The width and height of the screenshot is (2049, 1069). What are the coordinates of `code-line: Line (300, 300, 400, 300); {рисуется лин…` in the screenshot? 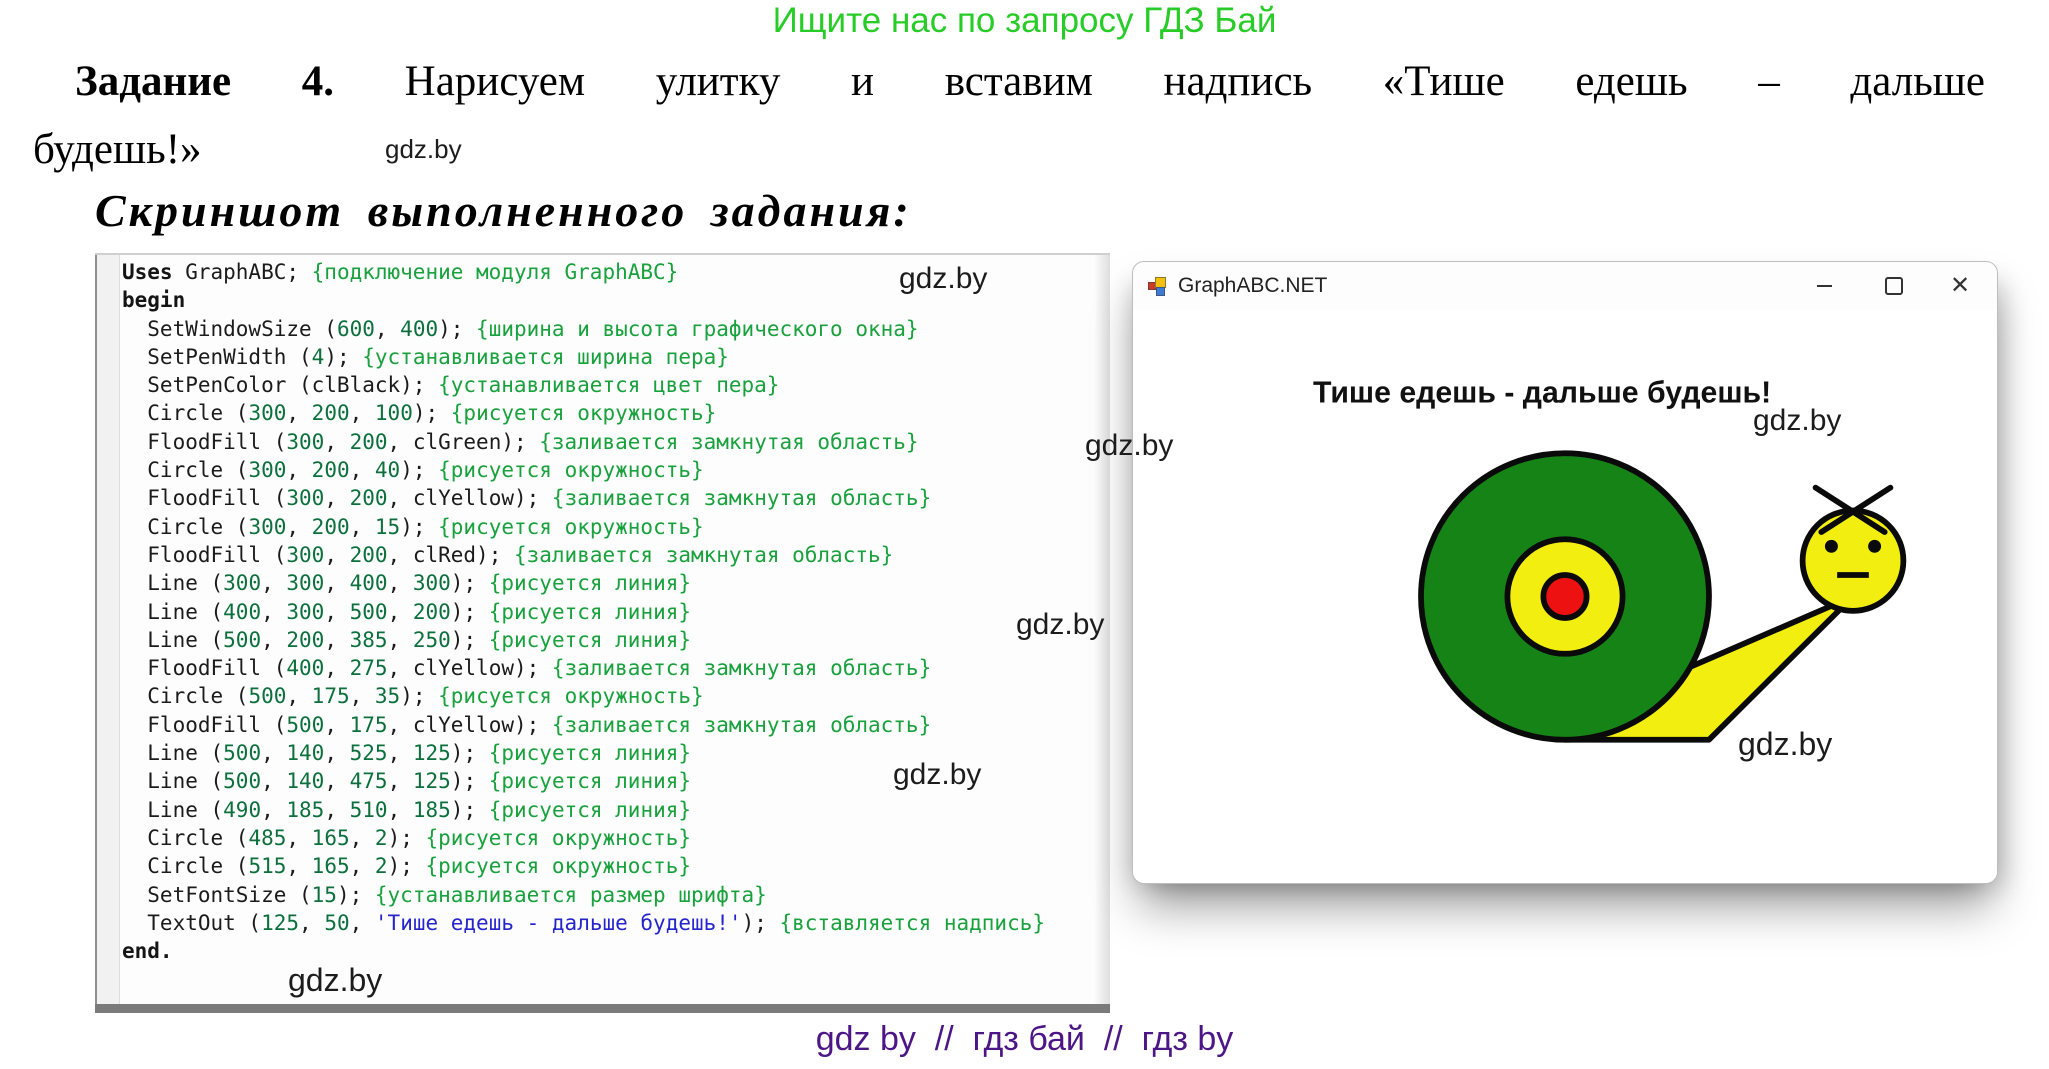 It's located at (407, 583).